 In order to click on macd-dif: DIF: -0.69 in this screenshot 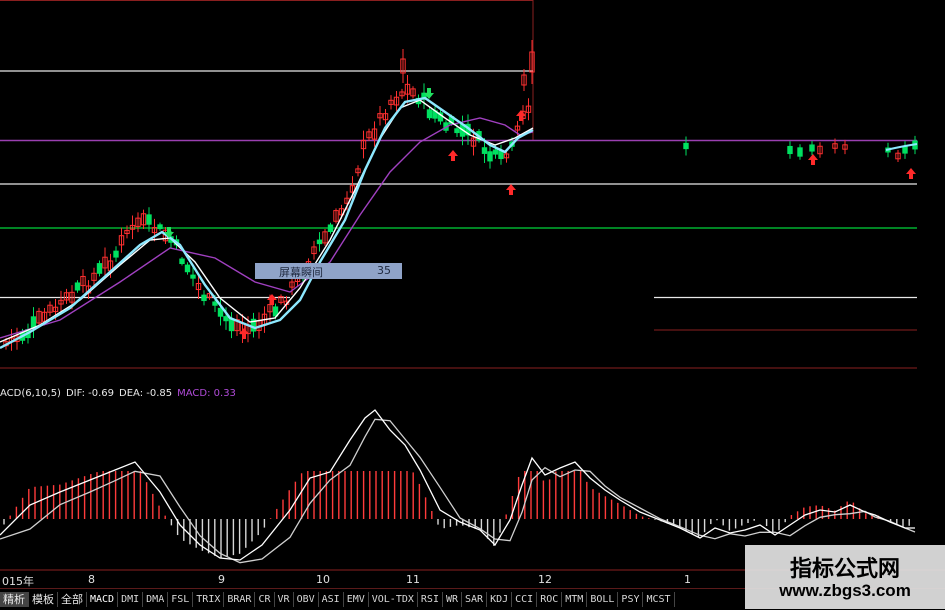, I will do `click(90, 393)`.